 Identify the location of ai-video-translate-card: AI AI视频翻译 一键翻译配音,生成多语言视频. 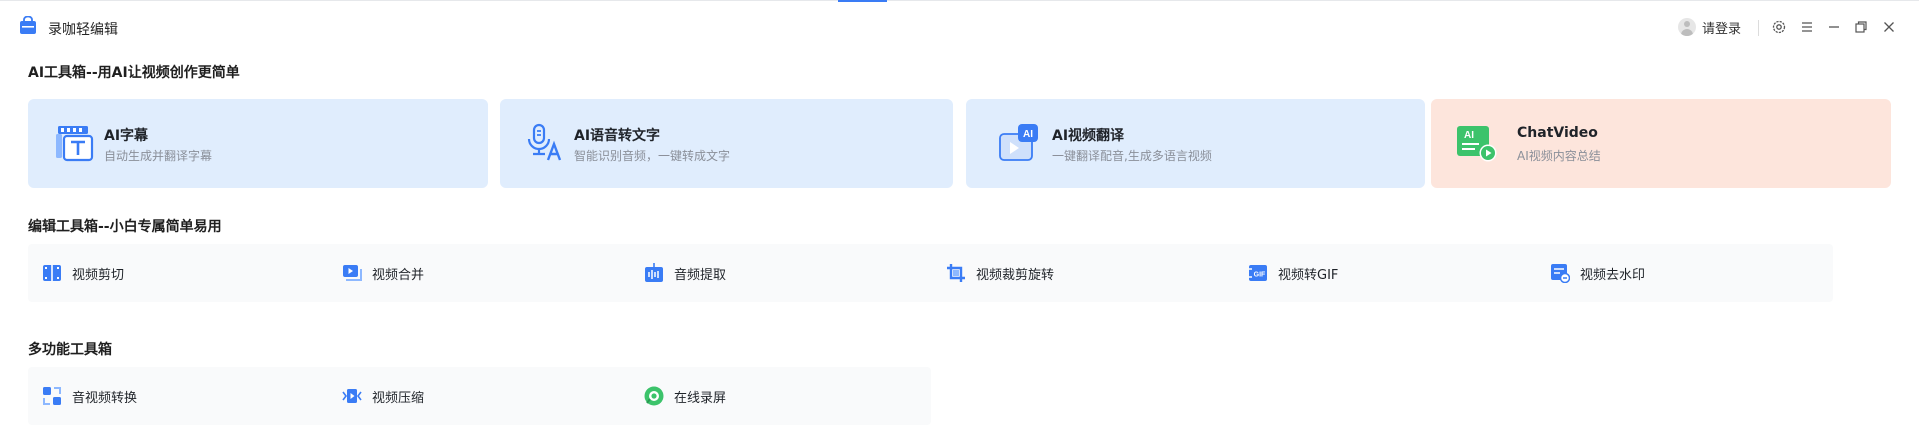
(1195, 143).